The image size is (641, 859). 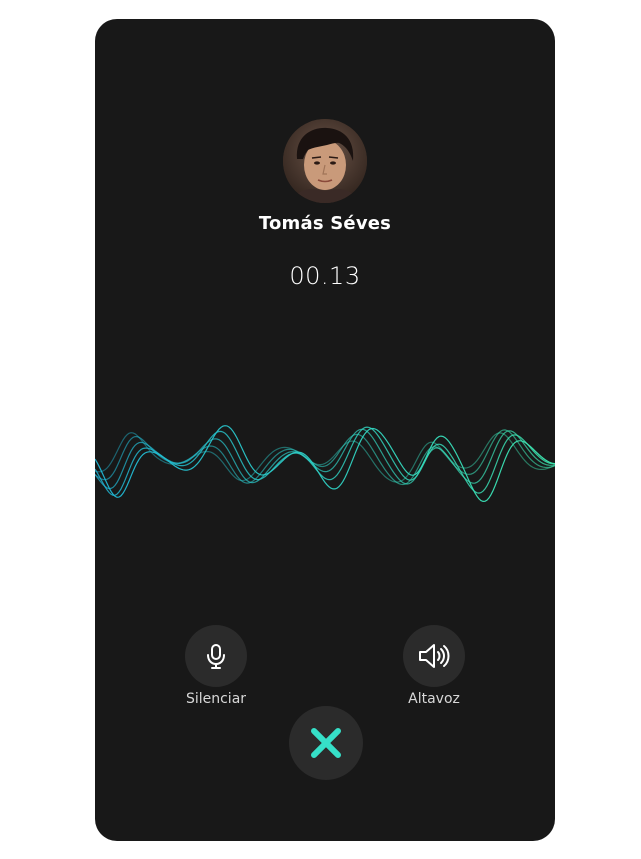 I want to click on mute-button, so click(x=216, y=656).